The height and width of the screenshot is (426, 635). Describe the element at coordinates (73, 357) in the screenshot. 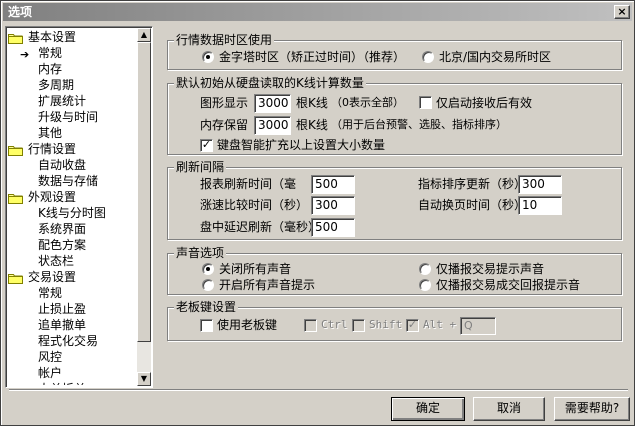

I see `tree-page-20: 风控` at that location.